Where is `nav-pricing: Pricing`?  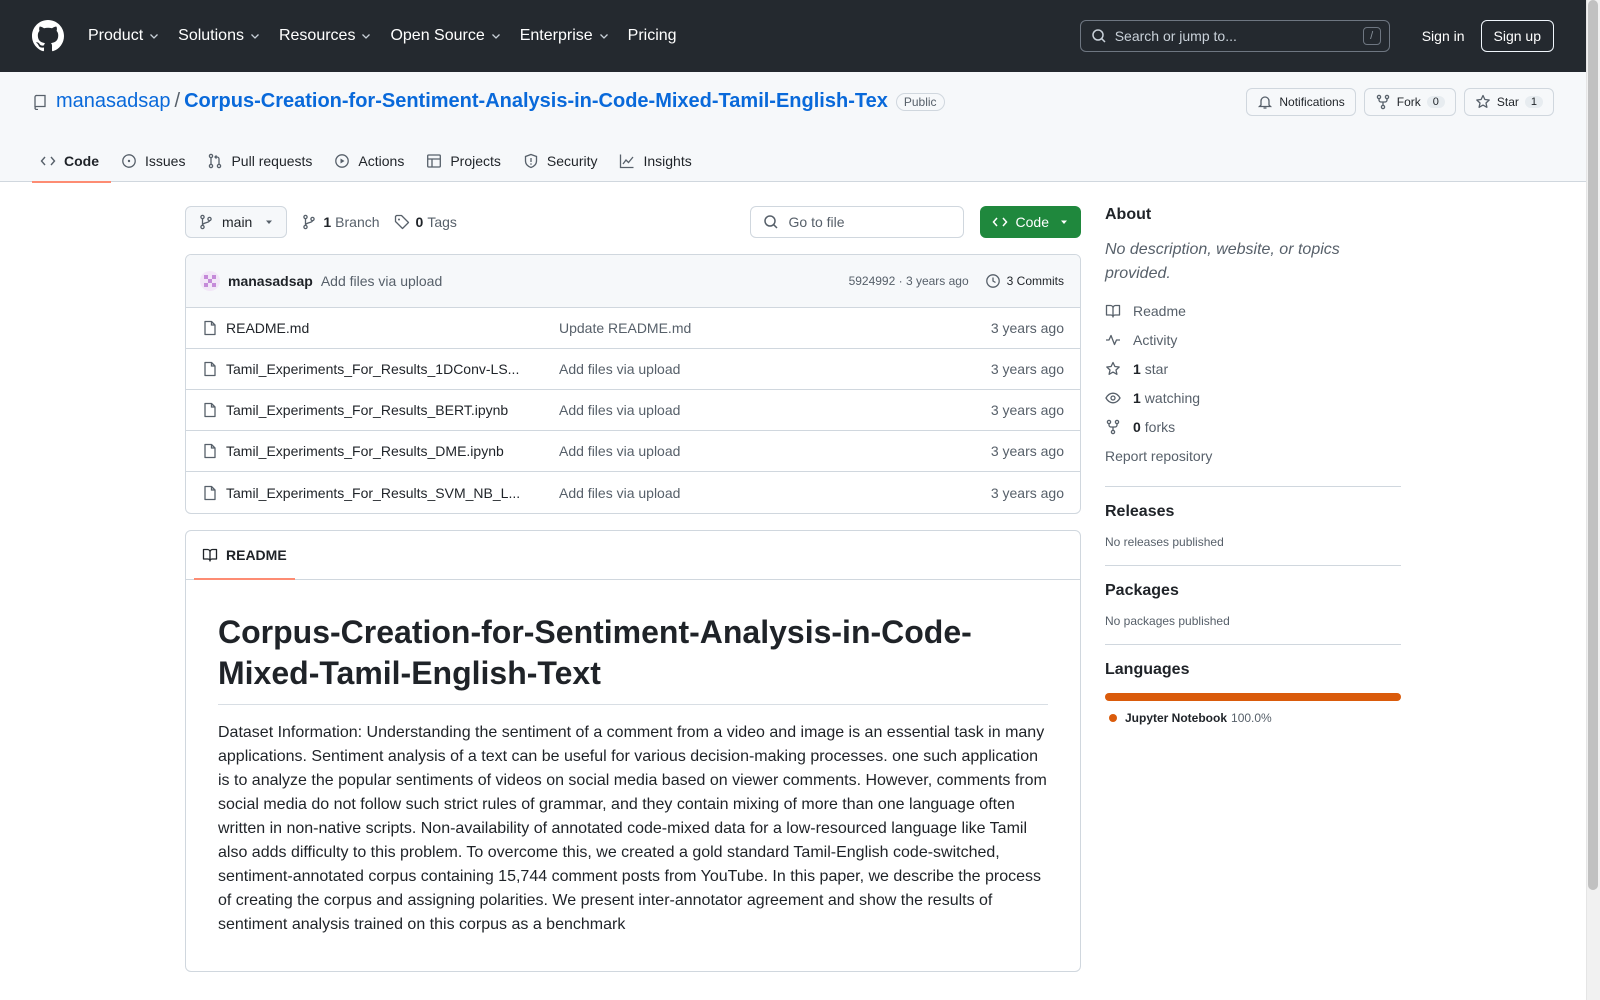 nav-pricing: Pricing is located at coordinates (652, 36).